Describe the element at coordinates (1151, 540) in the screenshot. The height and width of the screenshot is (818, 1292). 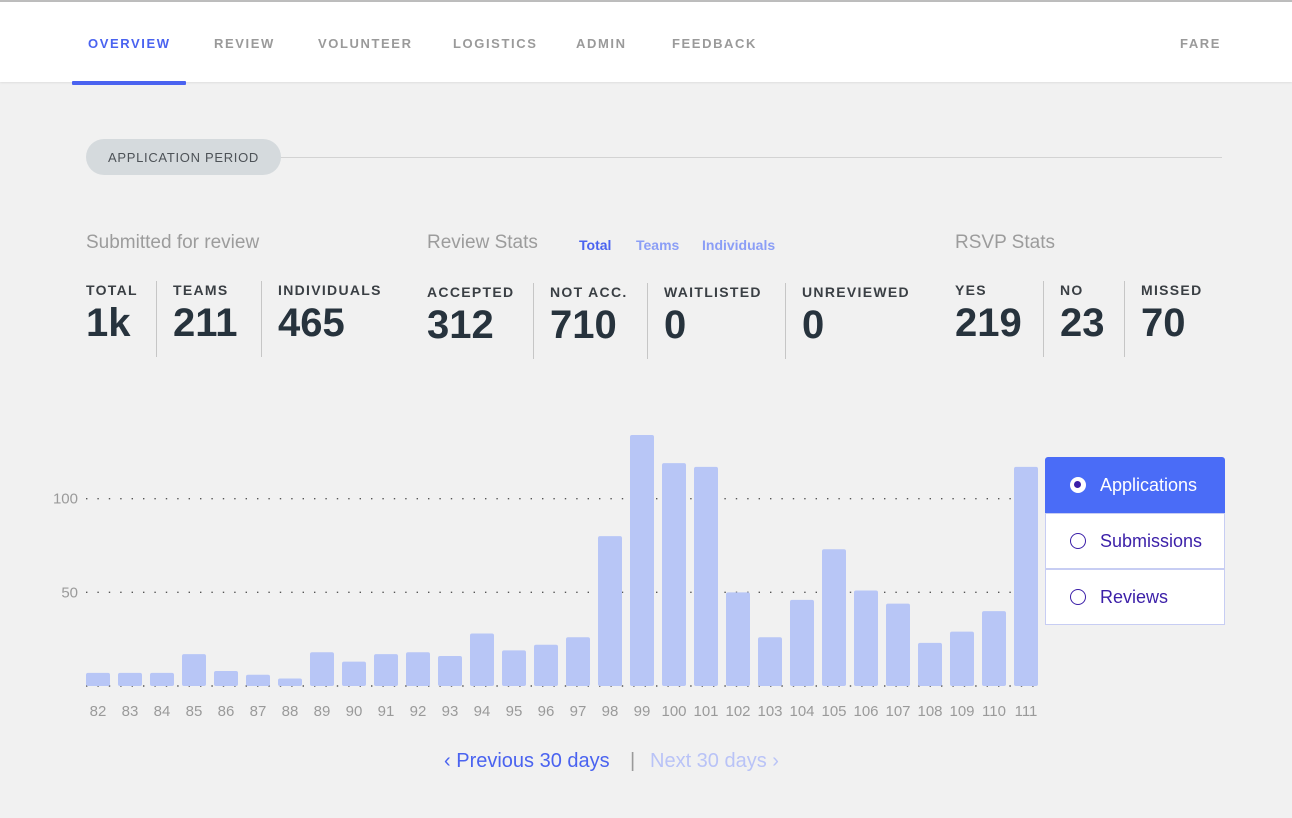
I see `mode-label: Submissions` at that location.